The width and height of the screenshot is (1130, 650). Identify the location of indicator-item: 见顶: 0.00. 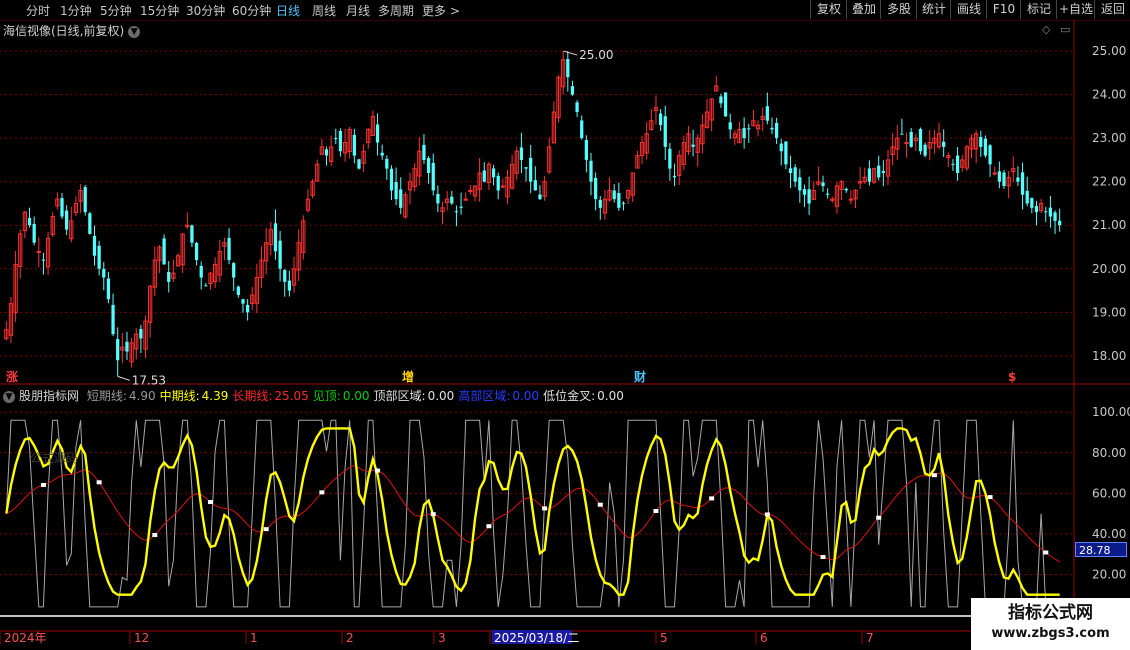
(341, 396).